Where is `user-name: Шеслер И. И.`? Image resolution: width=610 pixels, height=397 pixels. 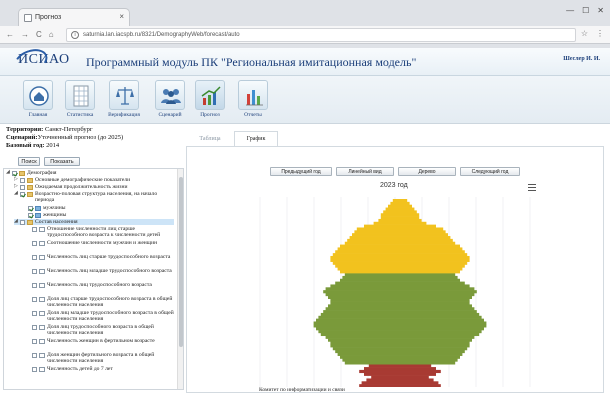
user-name: Шеслер И. И. is located at coordinates (581, 59).